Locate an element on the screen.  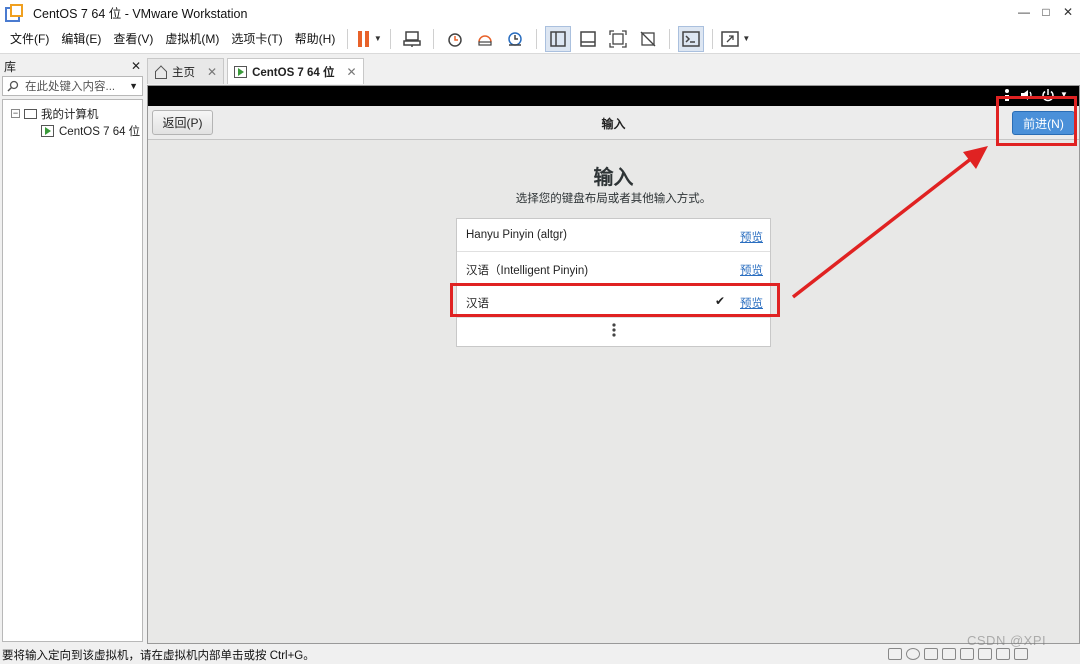
network-computer-icon is located at coordinates (412, 38).